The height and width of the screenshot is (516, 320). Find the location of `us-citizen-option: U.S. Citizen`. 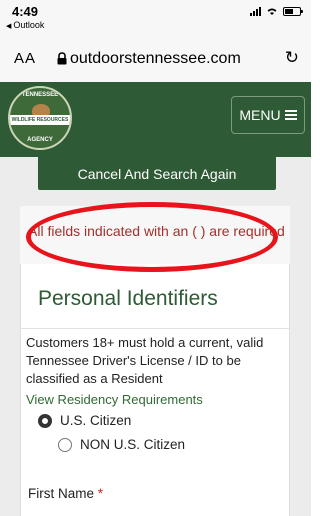

us-citizen-option: U.S. Citizen is located at coordinates (84, 420).